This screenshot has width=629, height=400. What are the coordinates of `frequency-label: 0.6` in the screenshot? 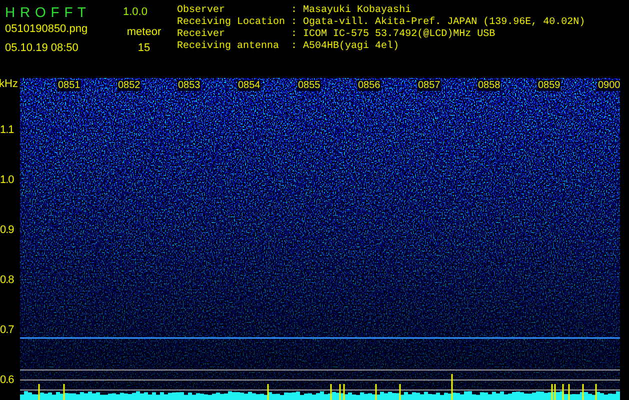 It's located at (7, 380).